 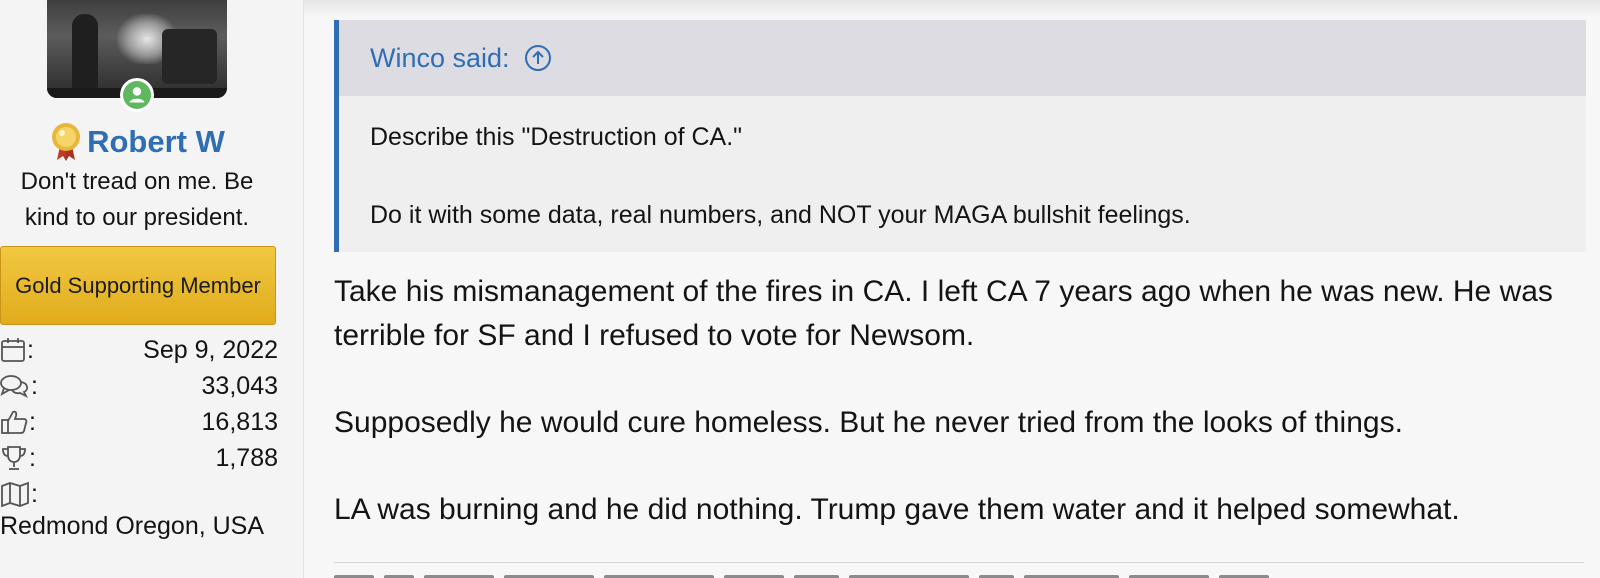 What do you see at coordinates (959, 574) in the screenshot?
I see `signature-cutoff` at bounding box center [959, 574].